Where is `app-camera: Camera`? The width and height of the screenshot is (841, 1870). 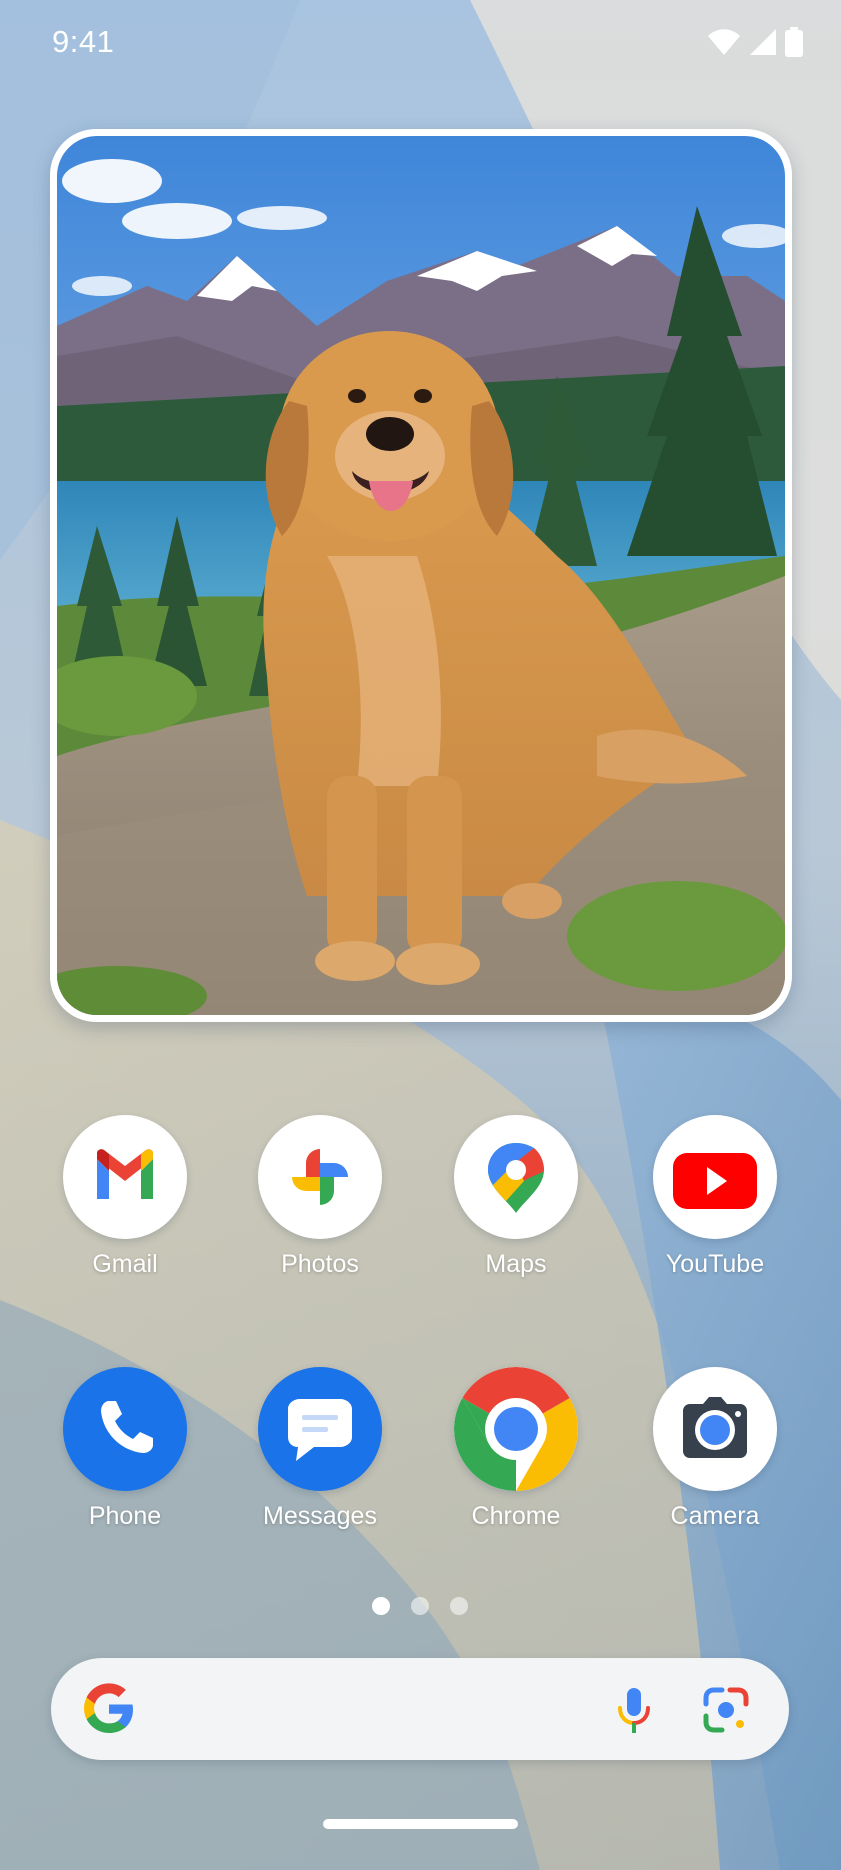 app-camera: Camera is located at coordinates (715, 1457).